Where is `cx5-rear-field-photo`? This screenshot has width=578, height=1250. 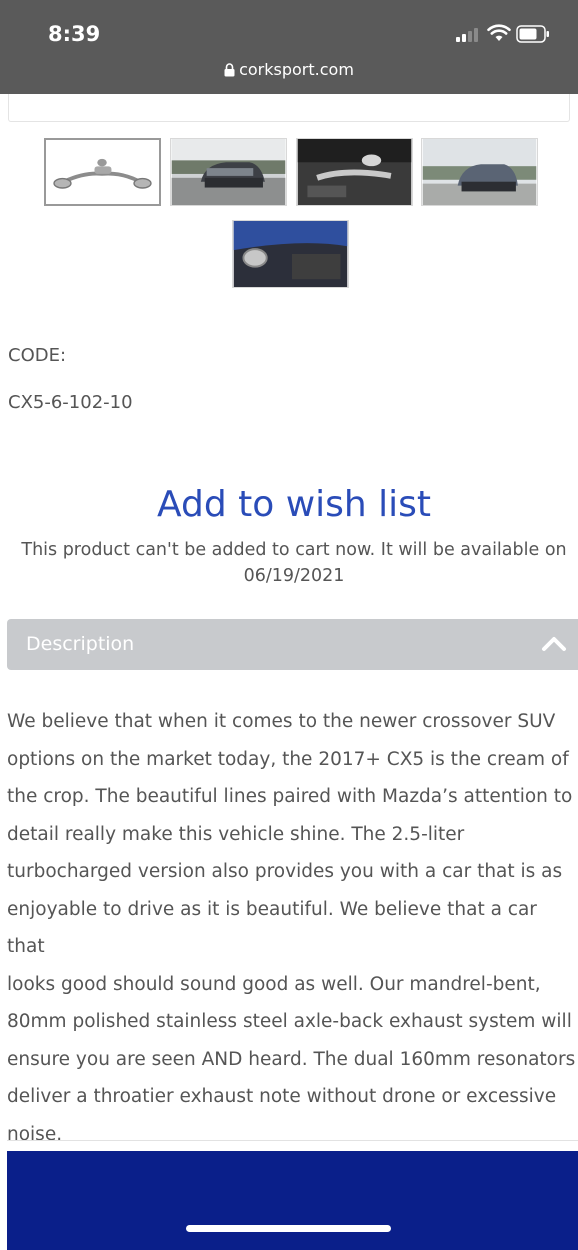 cx5-rear-field-photo is located at coordinates (479, 172).